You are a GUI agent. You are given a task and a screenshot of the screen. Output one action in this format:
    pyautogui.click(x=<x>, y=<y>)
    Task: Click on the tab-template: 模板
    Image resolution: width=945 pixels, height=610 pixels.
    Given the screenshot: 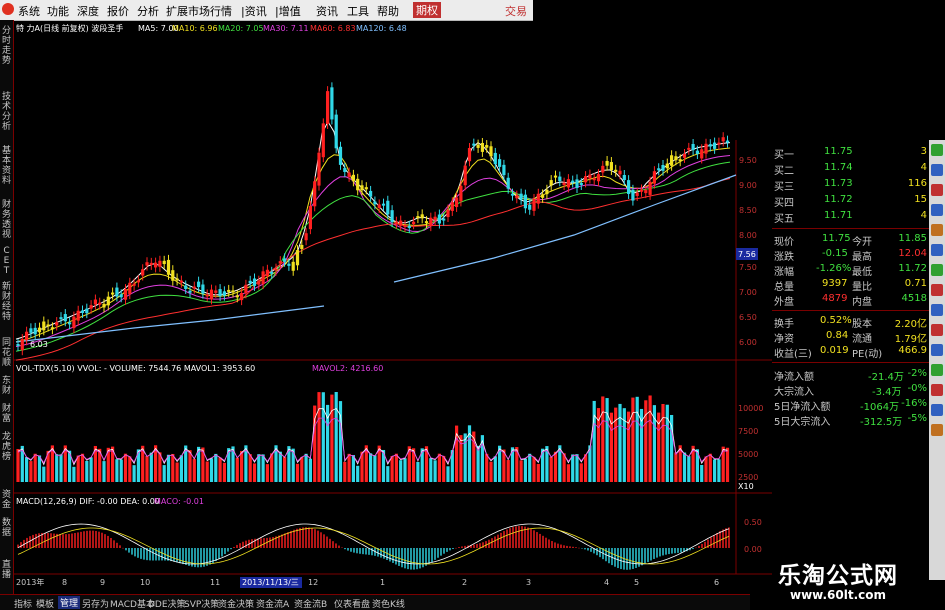 What is the action you would take?
    pyautogui.click(x=45, y=603)
    